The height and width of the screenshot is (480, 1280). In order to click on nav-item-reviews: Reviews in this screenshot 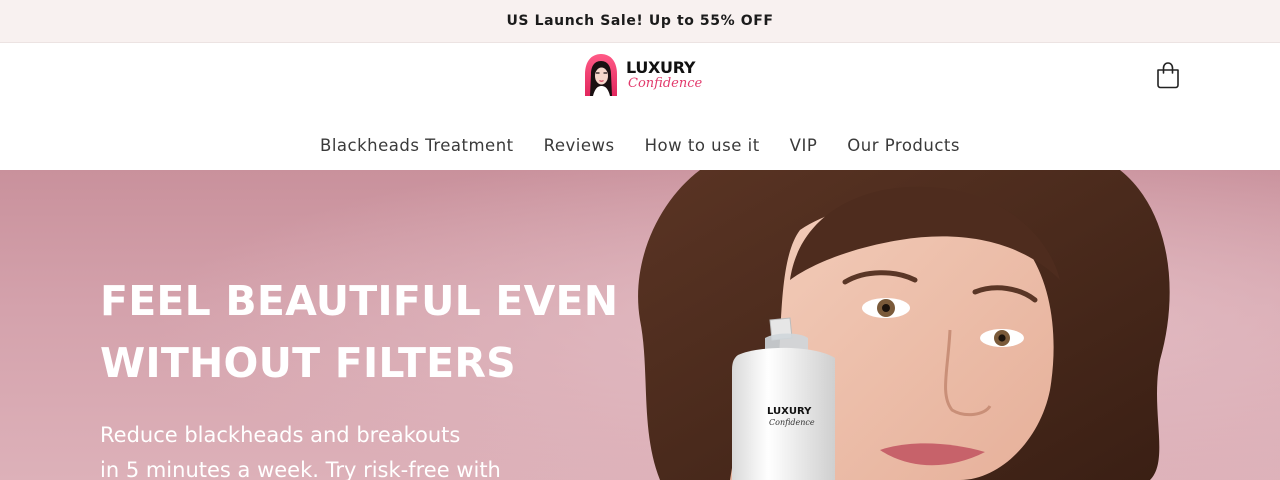, I will do `click(579, 145)`.